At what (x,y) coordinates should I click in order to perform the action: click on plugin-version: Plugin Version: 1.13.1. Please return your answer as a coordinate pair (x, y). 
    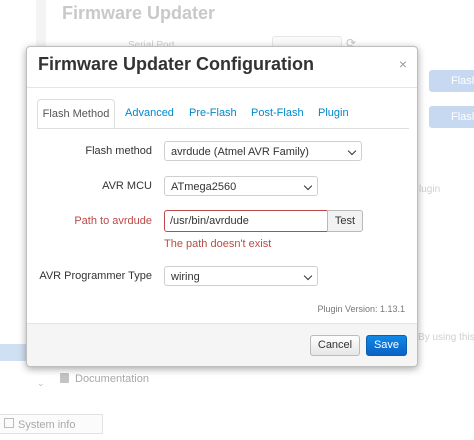
    Looking at the image, I should click on (361, 309).